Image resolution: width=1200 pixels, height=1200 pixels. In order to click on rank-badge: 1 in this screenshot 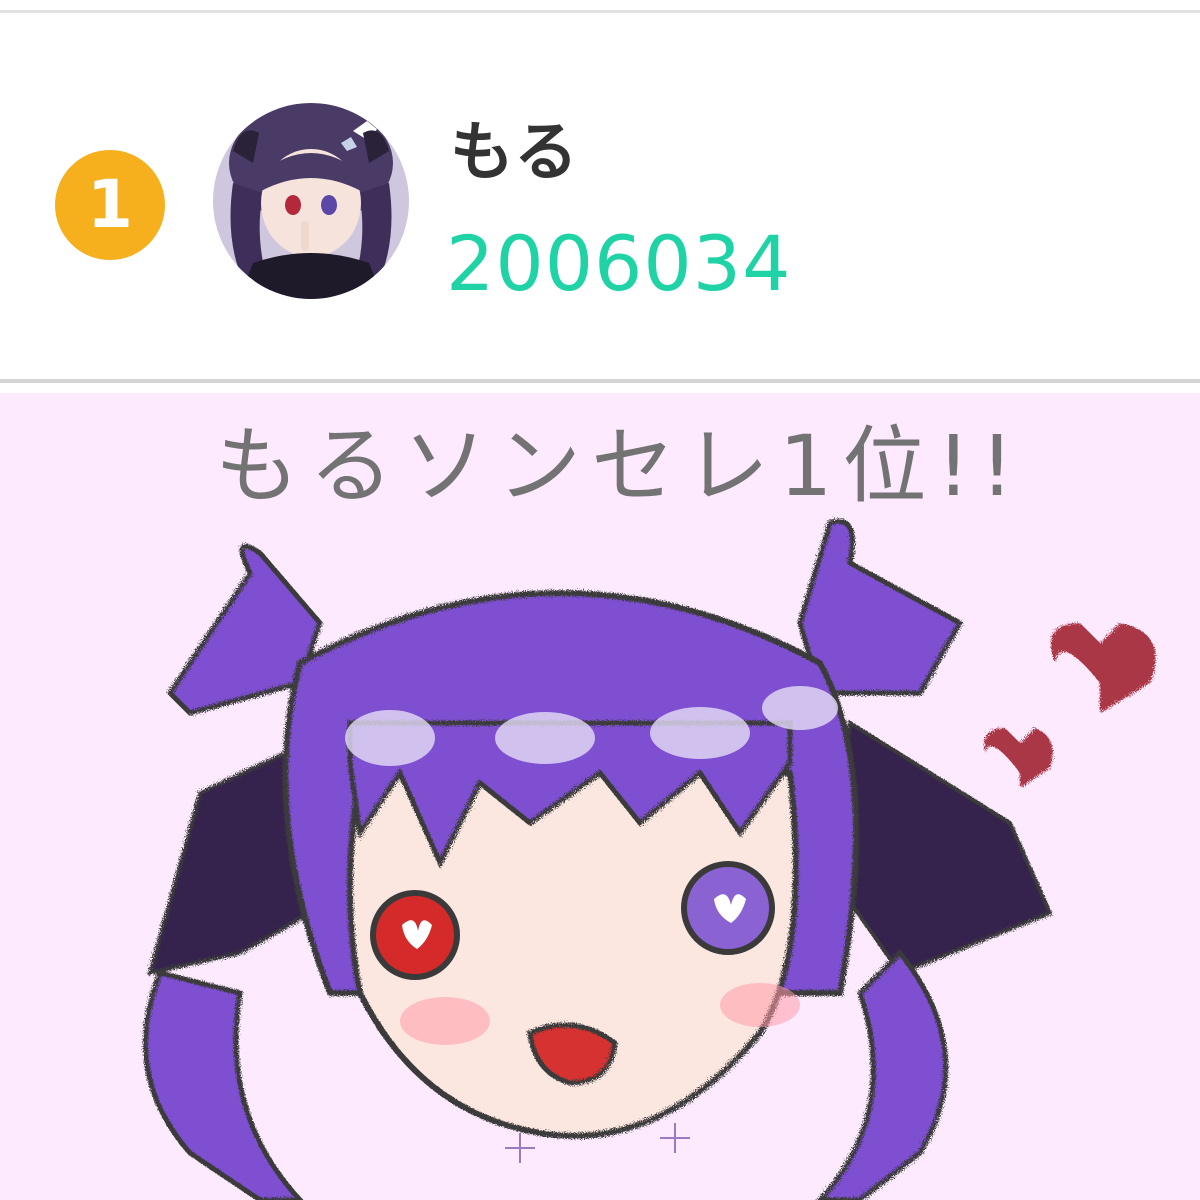, I will do `click(110, 205)`.